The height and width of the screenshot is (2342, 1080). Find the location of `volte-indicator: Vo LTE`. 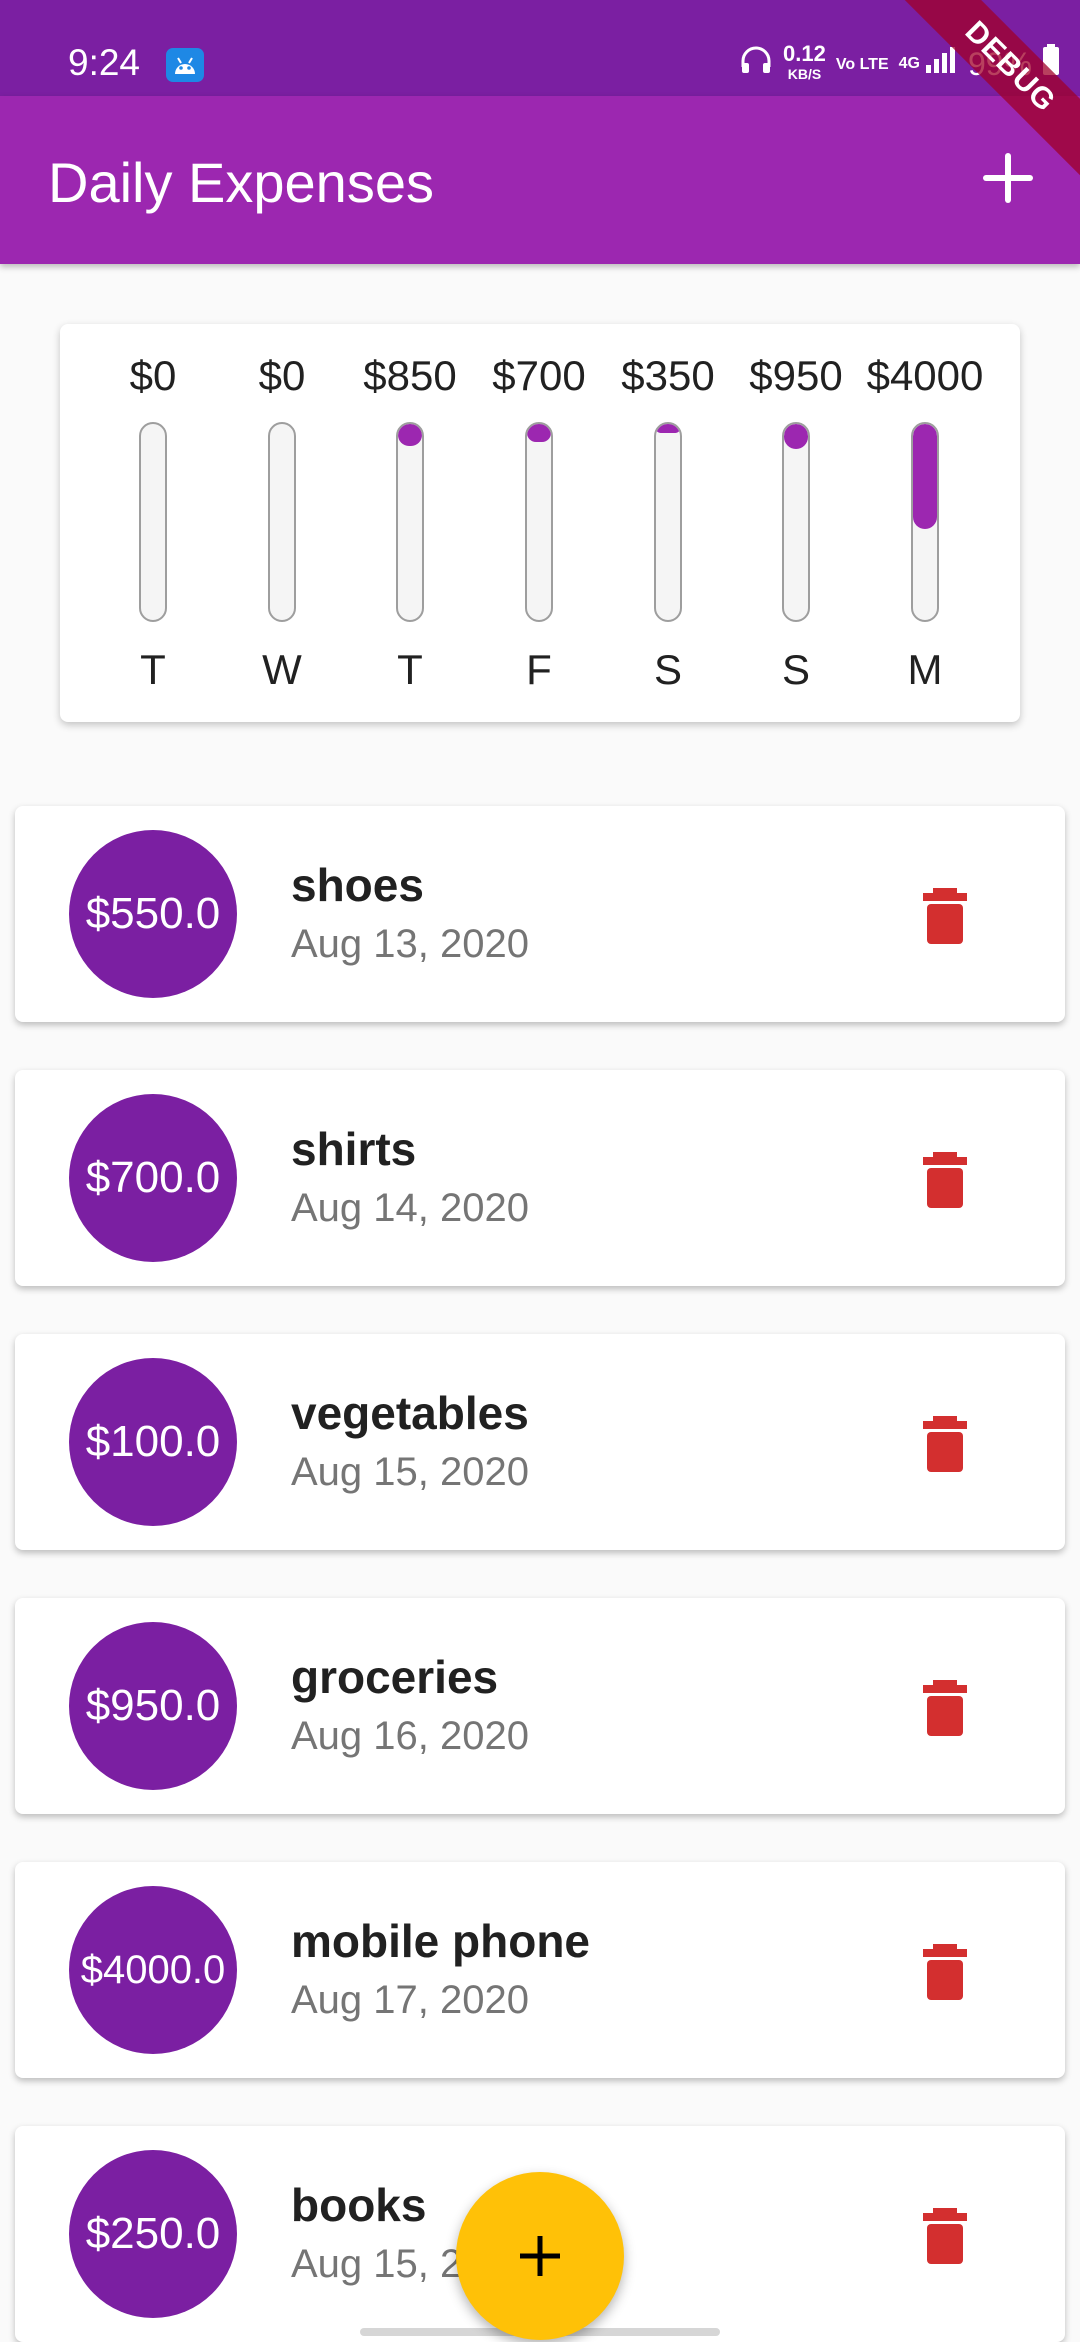

volte-indicator: Vo LTE is located at coordinates (862, 64).